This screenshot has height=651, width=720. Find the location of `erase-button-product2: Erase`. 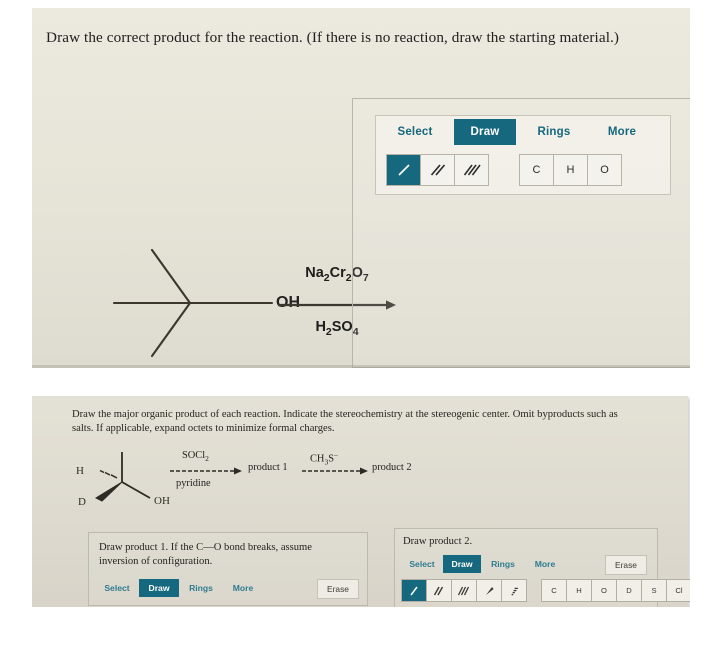

erase-button-product2: Erase is located at coordinates (626, 565).